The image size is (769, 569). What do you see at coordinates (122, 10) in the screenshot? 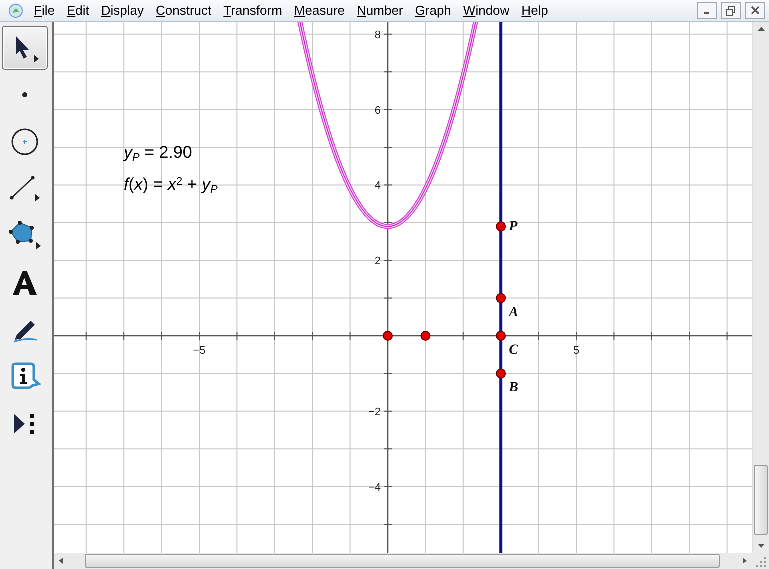
I see `menu-item: Display` at bounding box center [122, 10].